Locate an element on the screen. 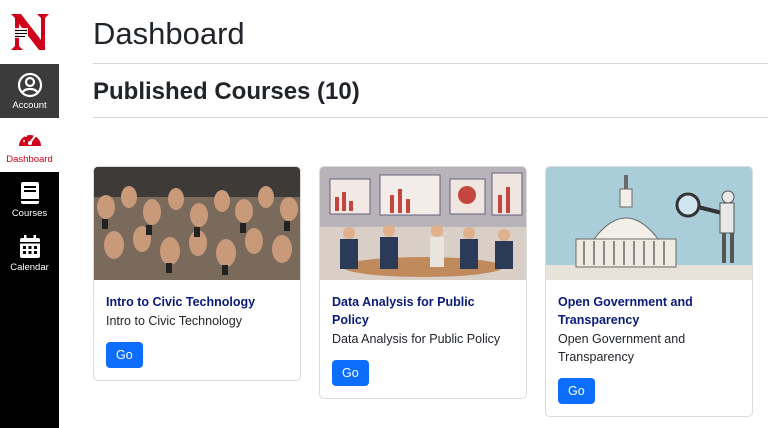 Image resolution: width=768 pixels, height=428 pixels. sidebar-item-dashboard: Dashboard is located at coordinates (29, 145).